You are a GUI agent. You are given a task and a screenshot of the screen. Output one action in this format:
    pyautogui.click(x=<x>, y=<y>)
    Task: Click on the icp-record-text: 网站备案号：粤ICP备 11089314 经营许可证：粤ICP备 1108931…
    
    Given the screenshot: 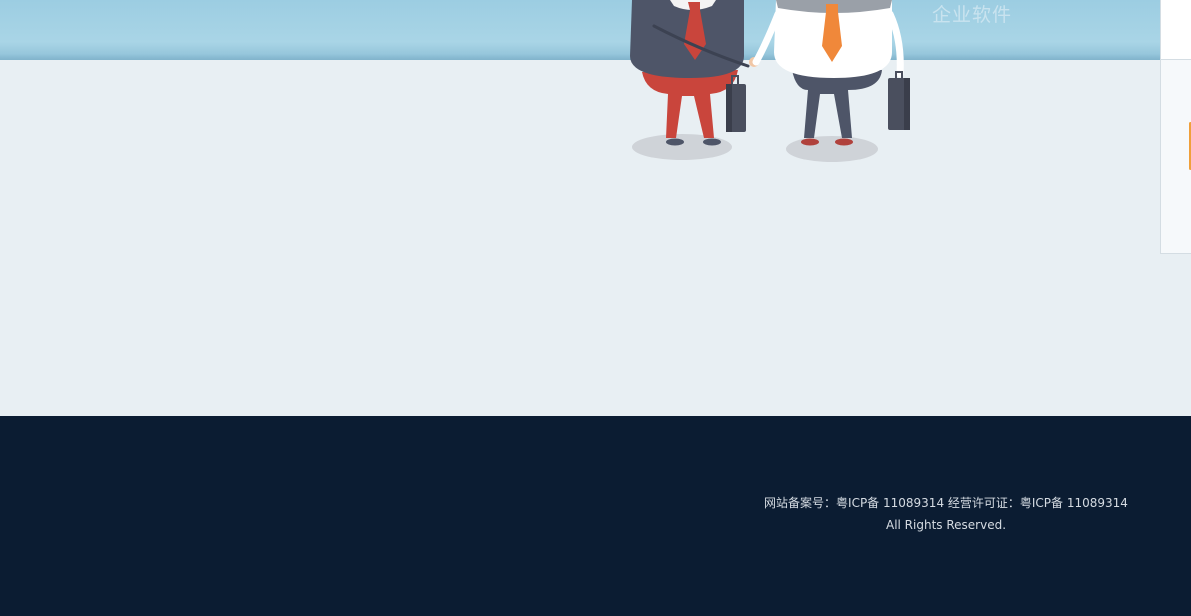 What is the action you would take?
    pyautogui.click(x=946, y=503)
    